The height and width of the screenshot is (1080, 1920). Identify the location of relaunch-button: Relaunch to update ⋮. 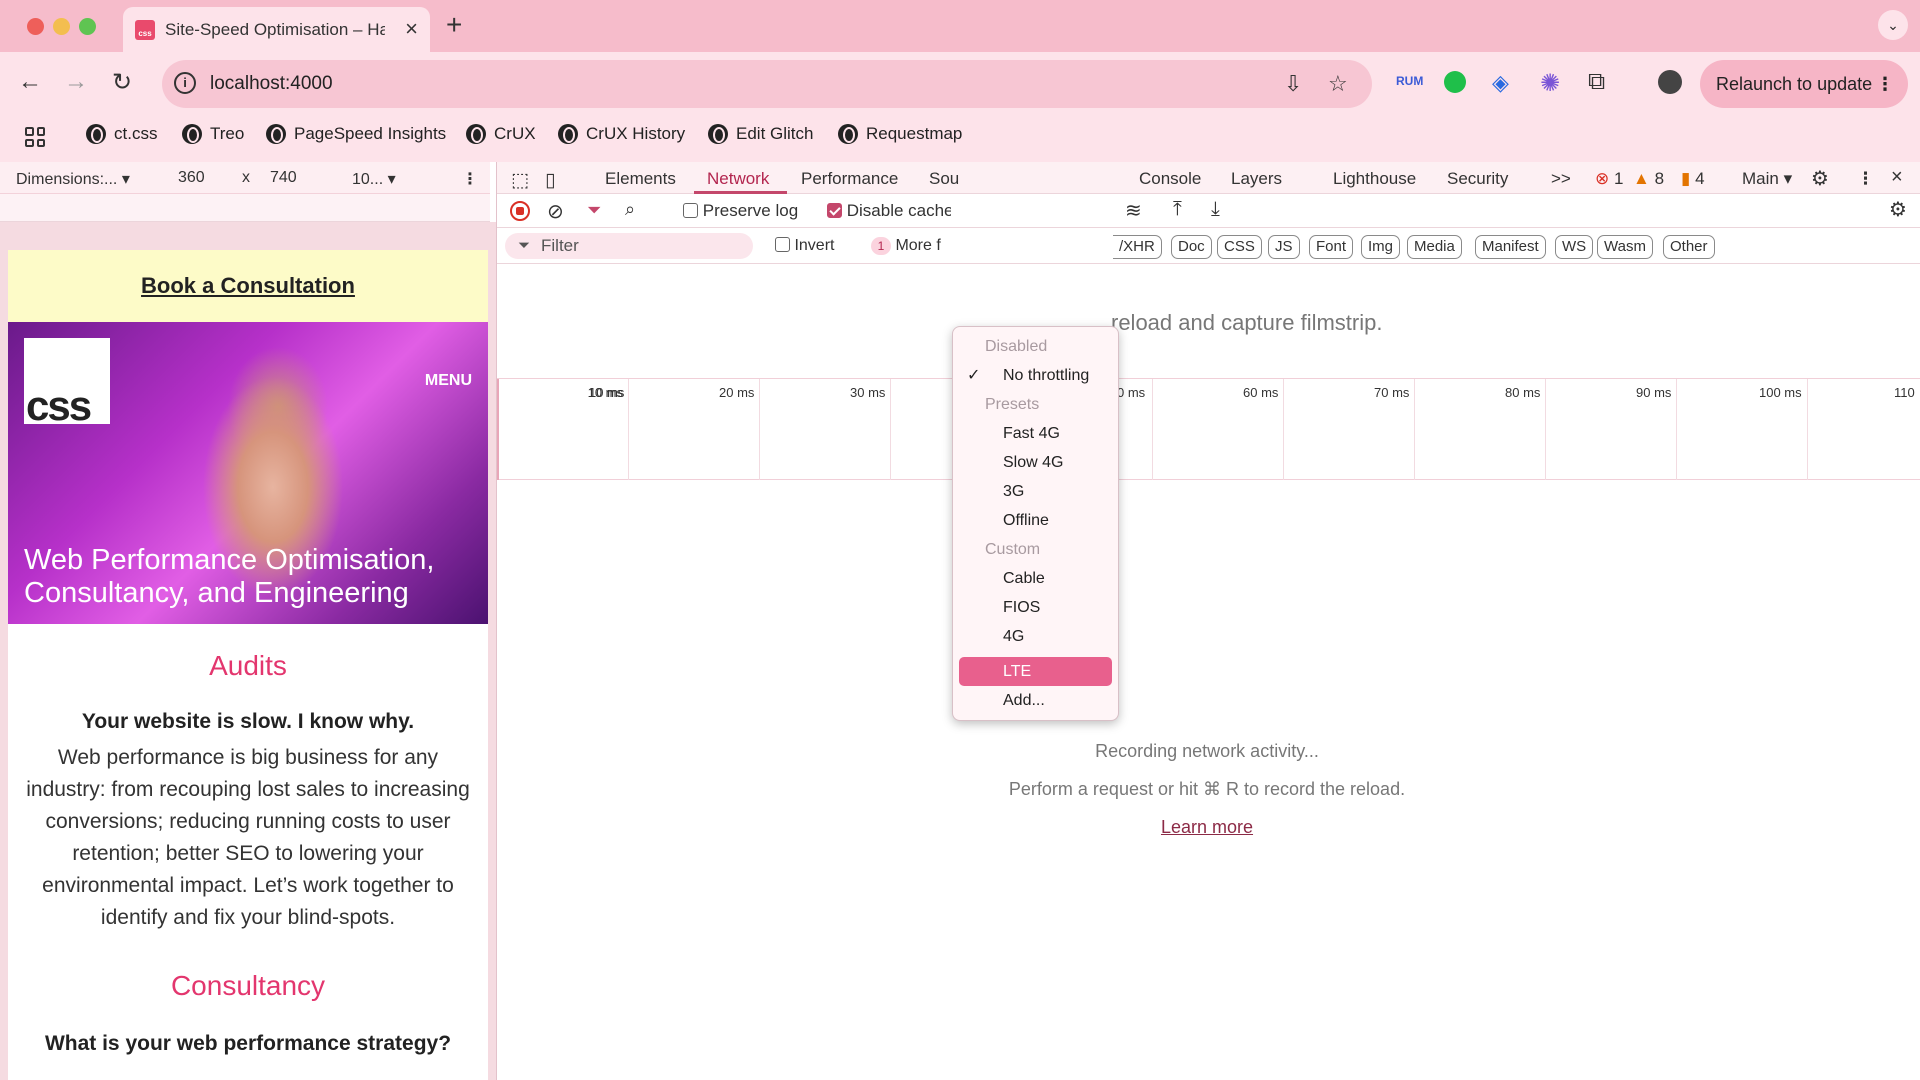
(1804, 84).